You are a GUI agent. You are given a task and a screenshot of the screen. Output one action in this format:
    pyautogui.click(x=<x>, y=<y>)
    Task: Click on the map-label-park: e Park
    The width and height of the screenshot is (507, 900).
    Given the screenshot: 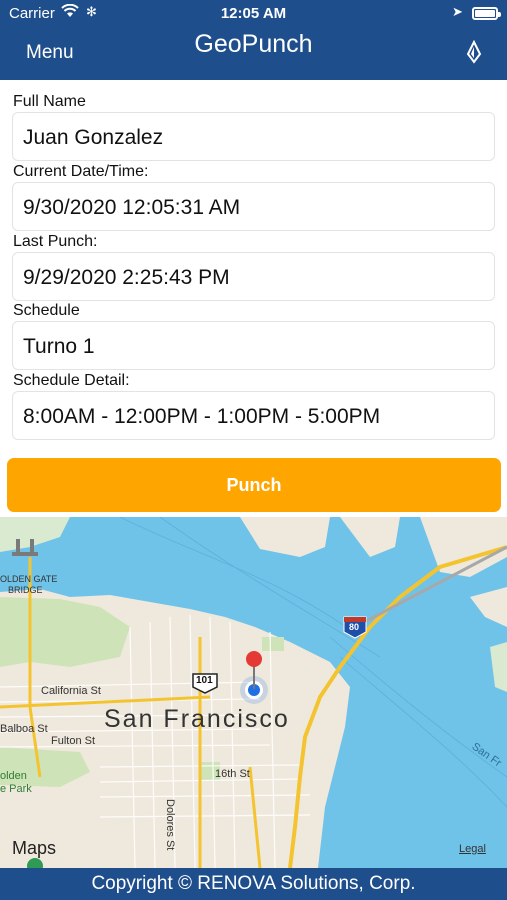 What is the action you would take?
    pyautogui.click(x=16, y=789)
    